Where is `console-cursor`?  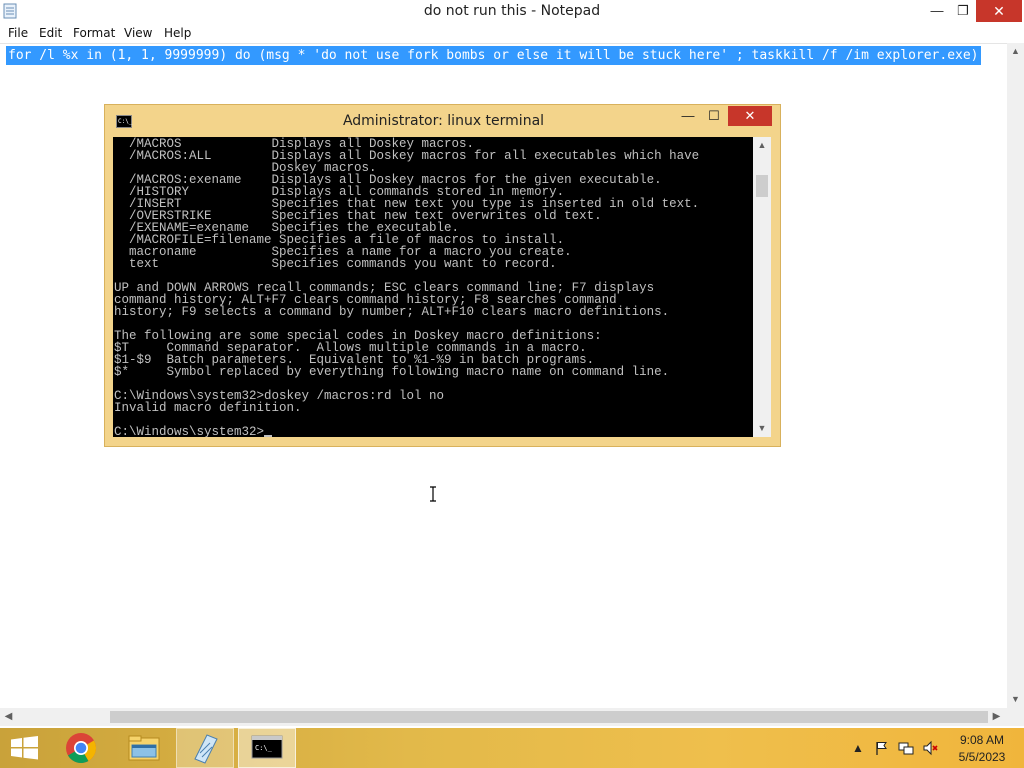
console-cursor is located at coordinates (268, 436).